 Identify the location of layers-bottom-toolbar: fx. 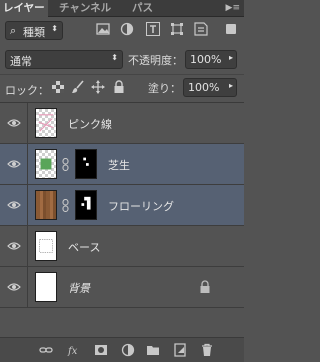
(122, 349).